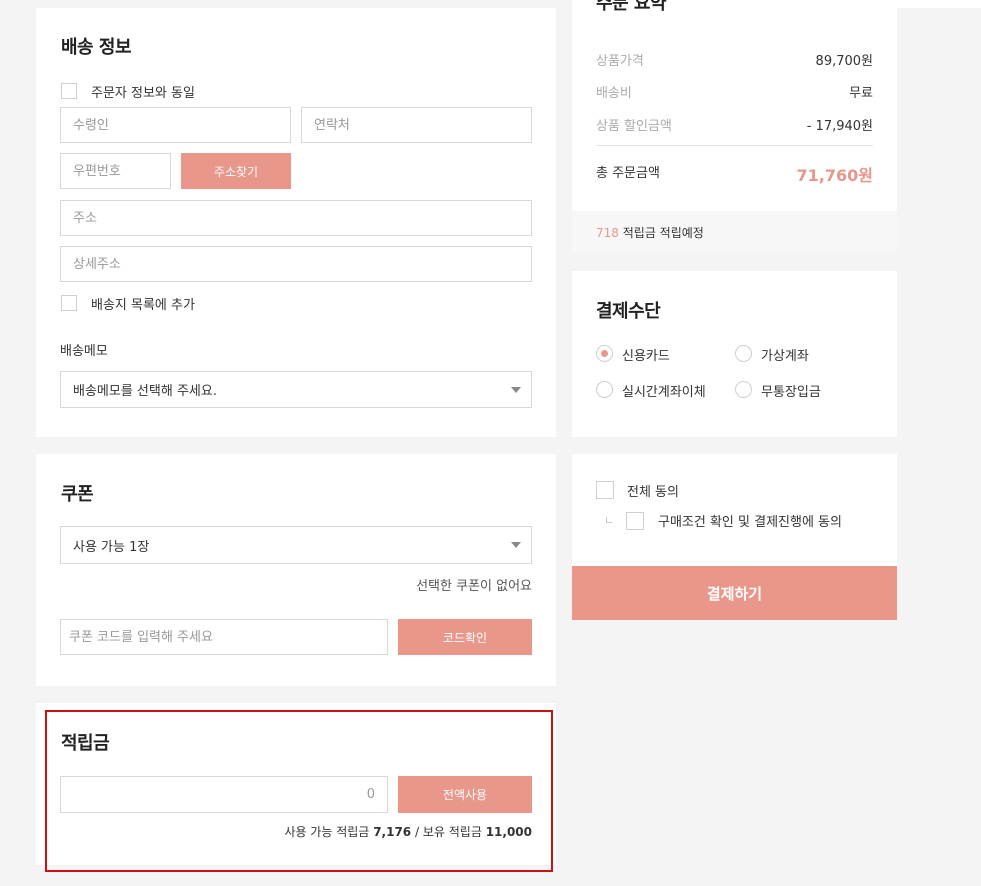 The image size is (981, 886). I want to click on payment-radio-credit-card, so click(604, 353).